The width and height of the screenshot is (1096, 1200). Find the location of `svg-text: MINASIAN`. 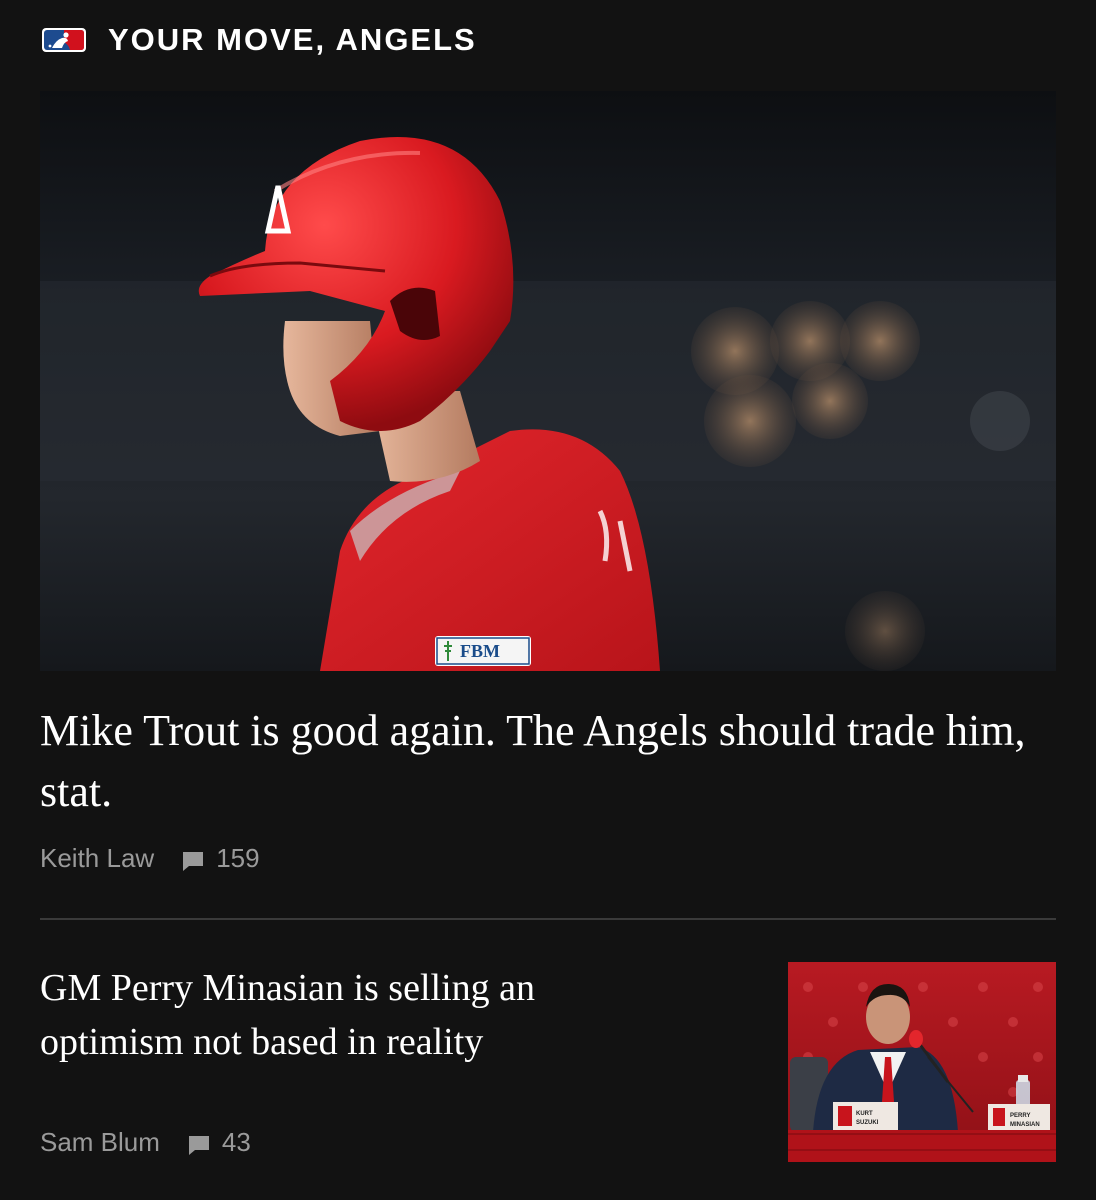

svg-text: MINASIAN is located at coordinates (1025, 1125).